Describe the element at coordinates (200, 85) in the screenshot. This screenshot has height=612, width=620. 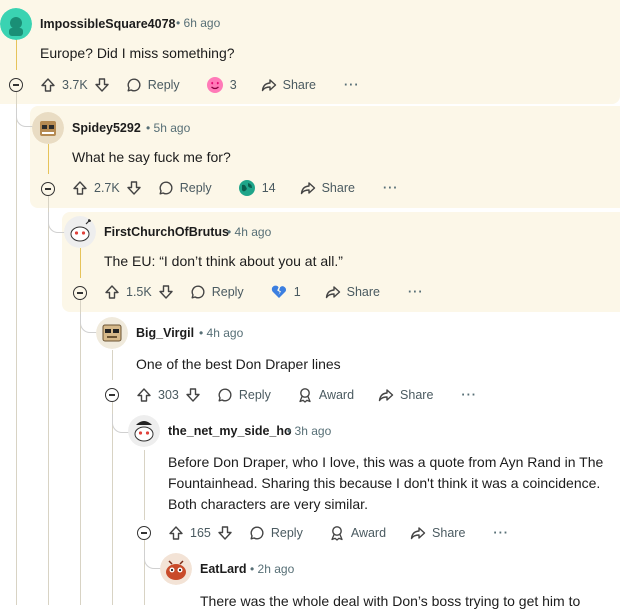
I see `comment-actions: 3.7K Reply 3 Share ···` at that location.